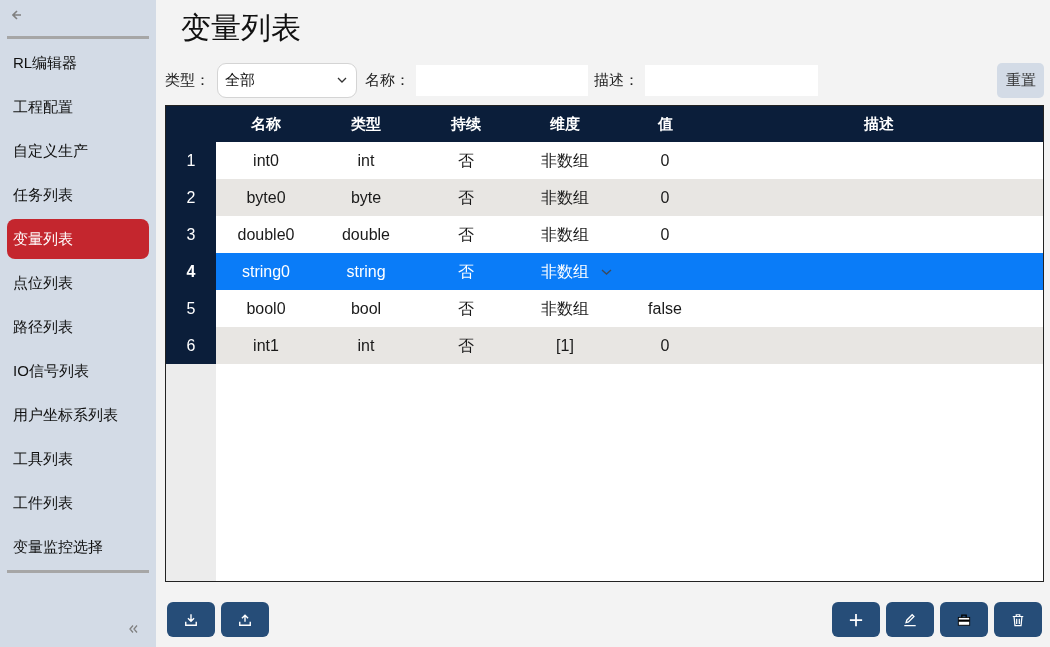  What do you see at coordinates (78, 547) in the screenshot?
I see `sidebar-item: 变量监控选择` at bounding box center [78, 547].